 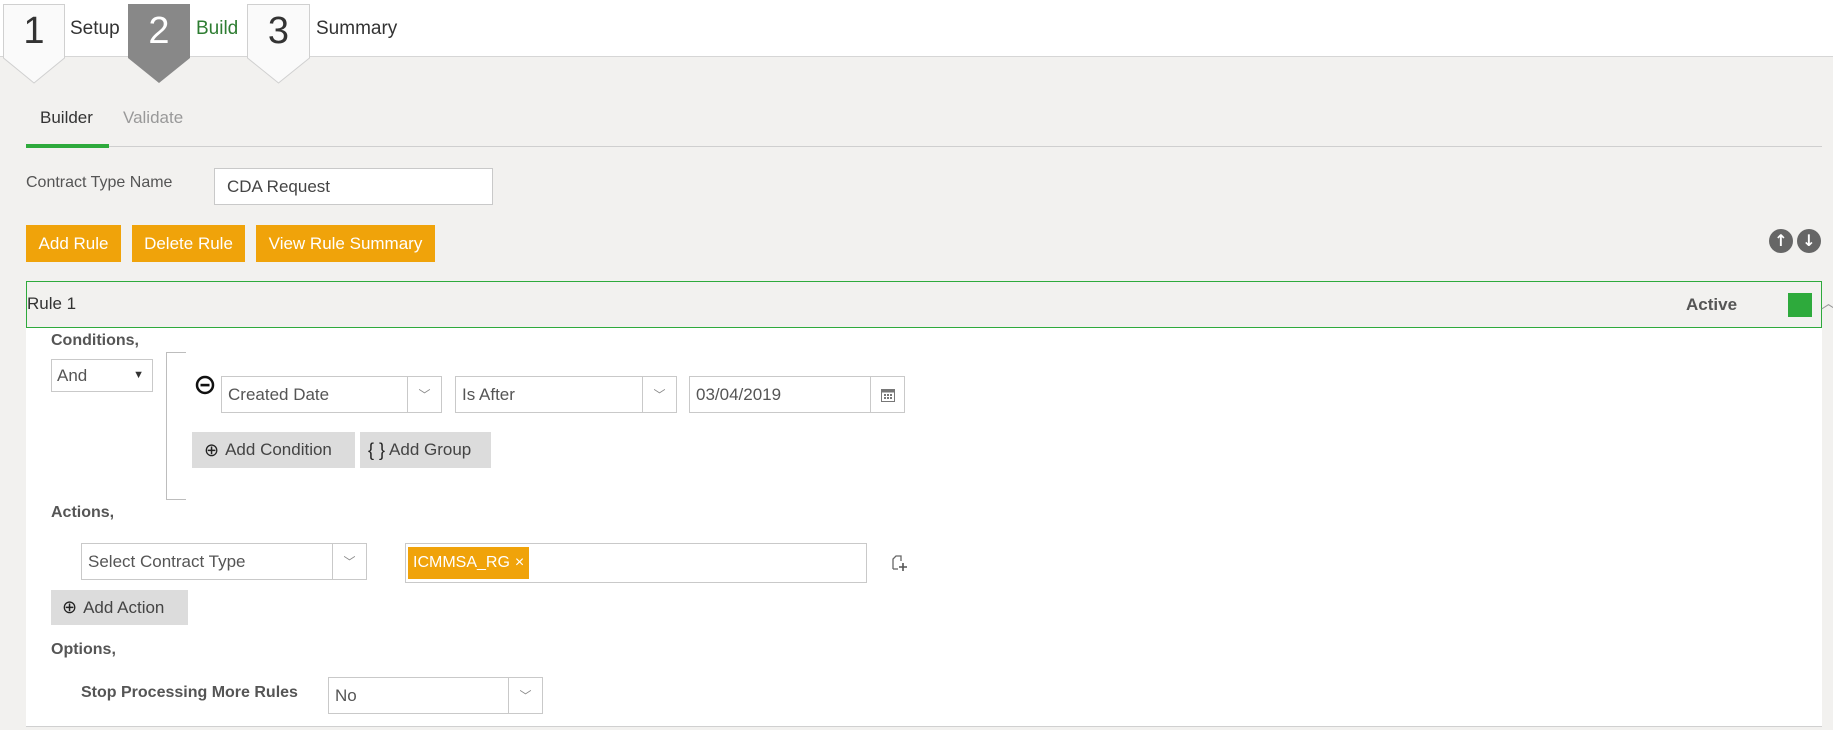 What do you see at coordinates (189, 692) in the screenshot?
I see `stop-processing-label: Stop Processing More Rules` at bounding box center [189, 692].